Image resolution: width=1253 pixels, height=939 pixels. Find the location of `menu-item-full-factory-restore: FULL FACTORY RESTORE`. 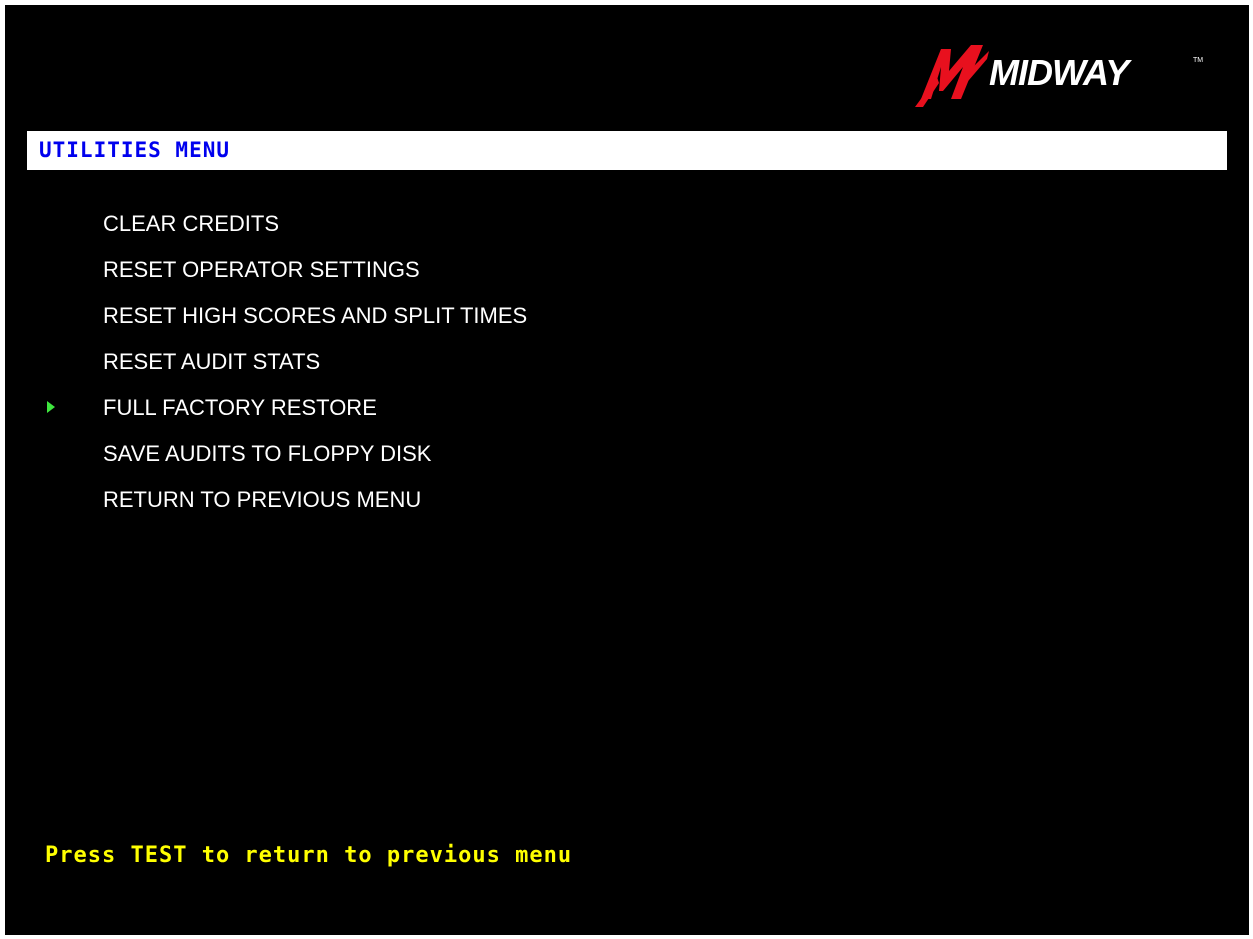

menu-item-full-factory-restore: FULL FACTORY RESTORE is located at coordinates (505, 408).